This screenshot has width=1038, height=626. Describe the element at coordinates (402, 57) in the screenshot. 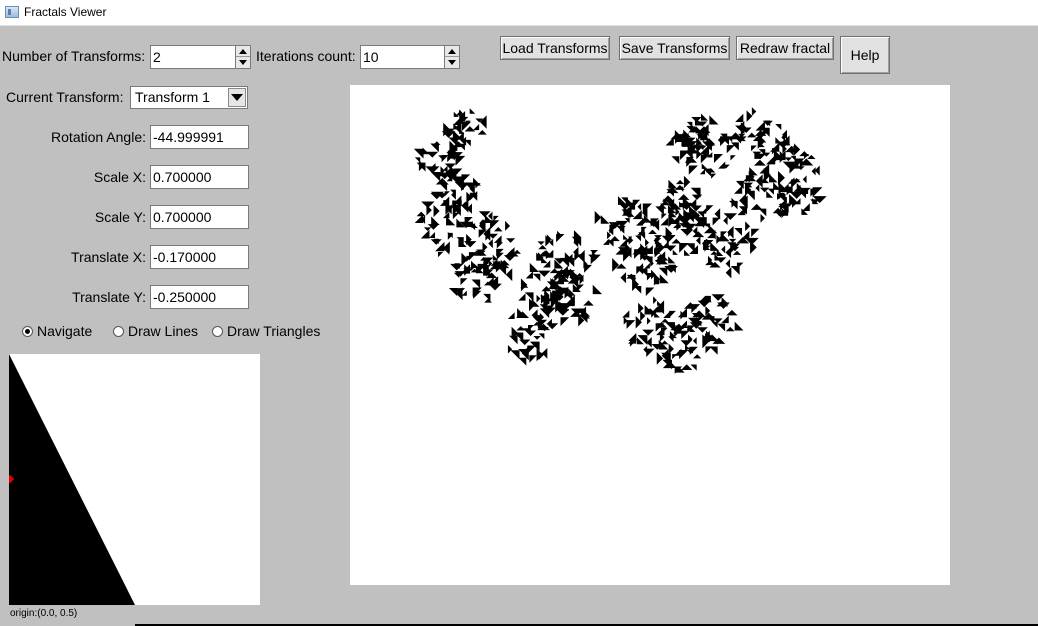

I see `iterations-input` at that location.